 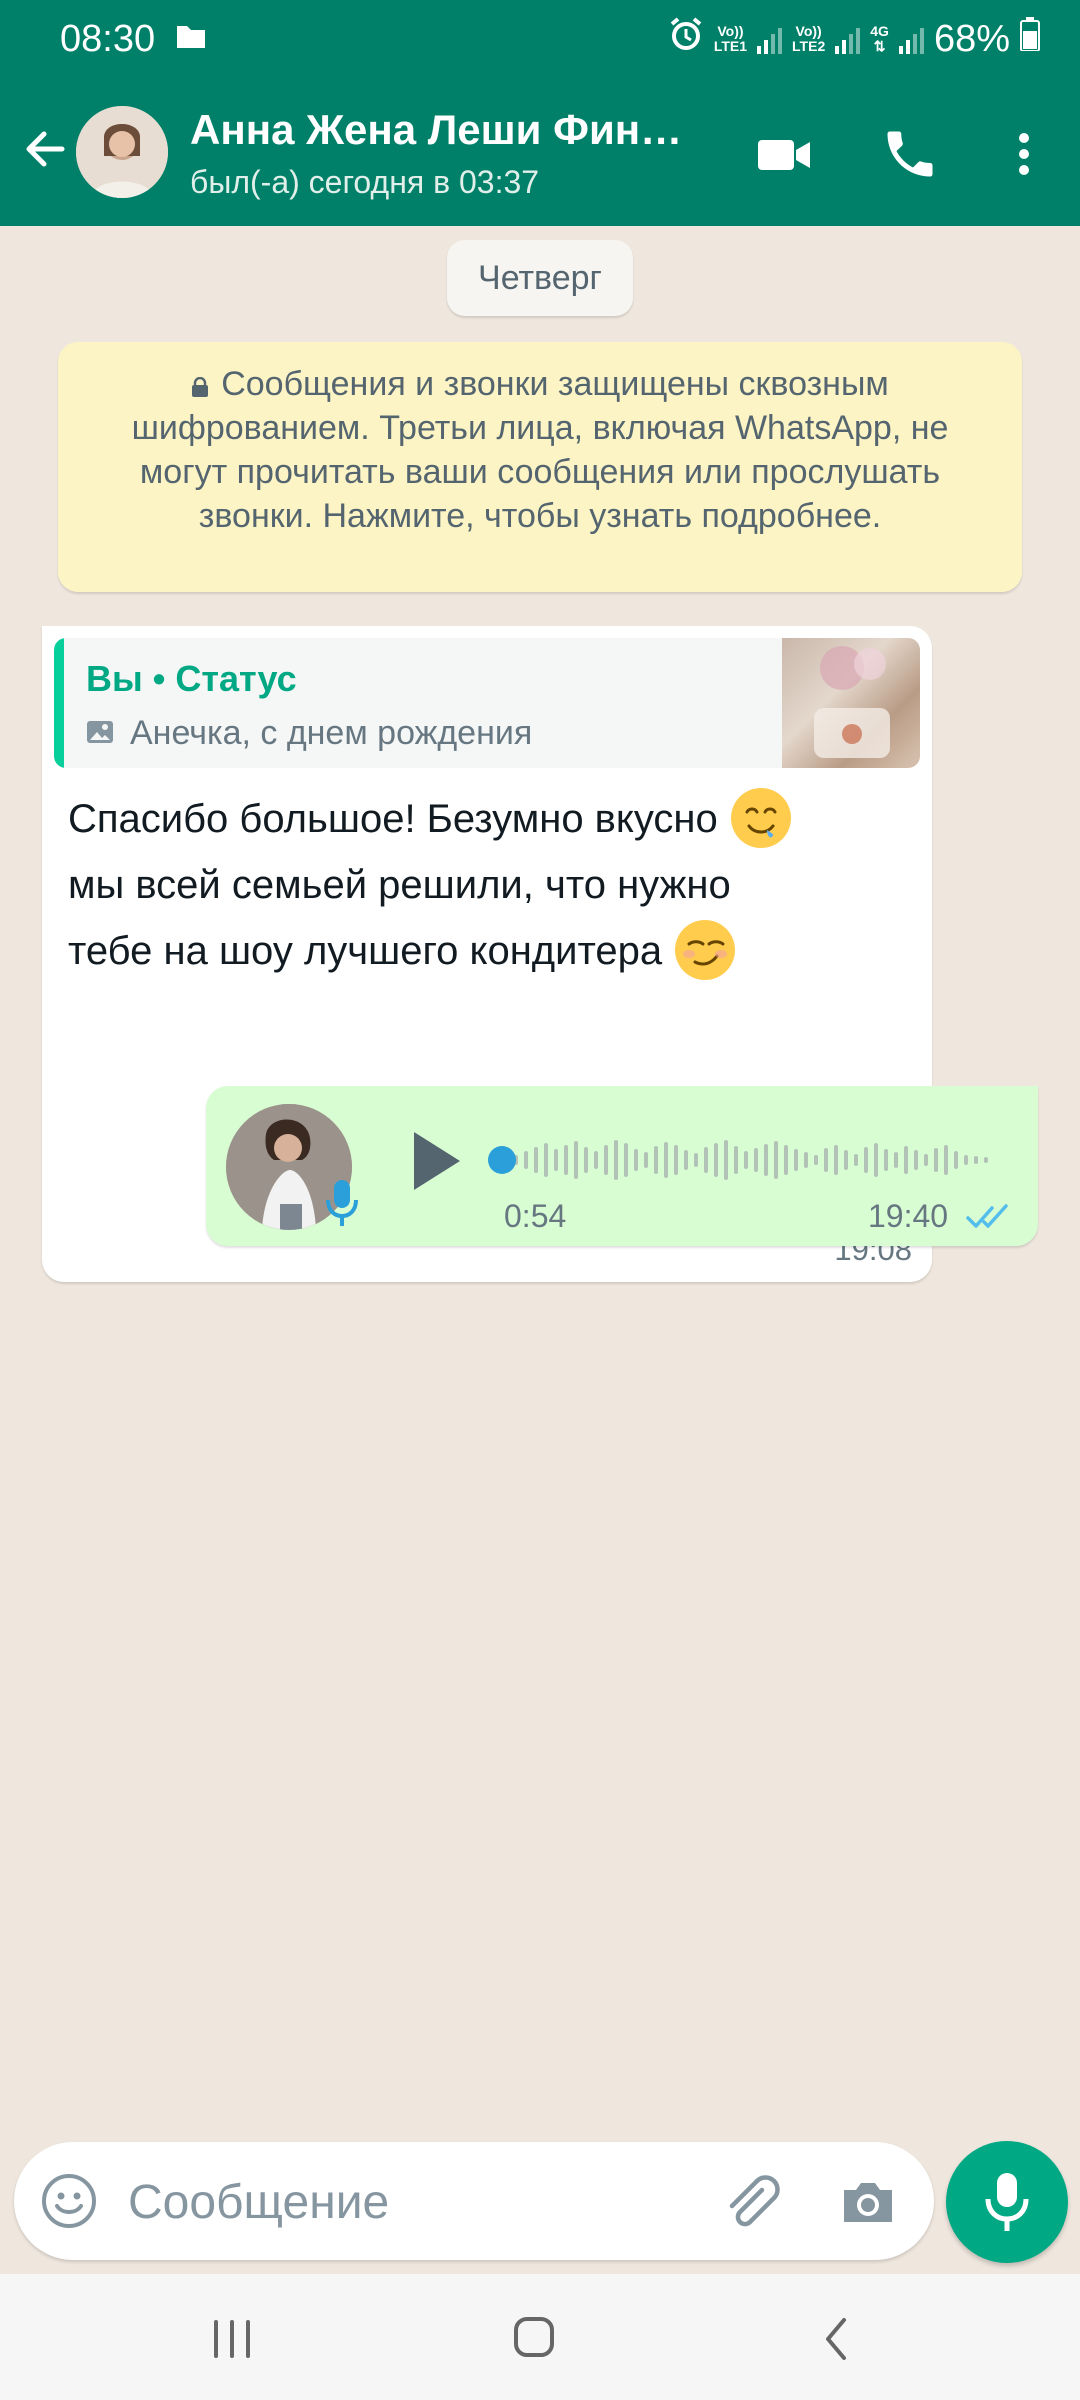 What do you see at coordinates (108, 39) in the screenshot?
I see `status-time: 08:30` at bounding box center [108, 39].